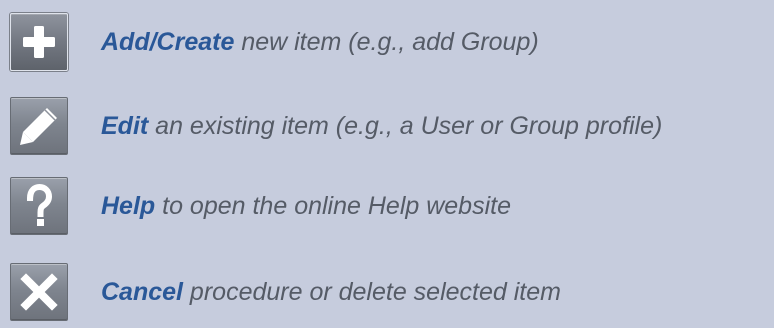 The width and height of the screenshot is (774, 328). Describe the element at coordinates (125, 126) in the screenshot. I see `legend-keyword: Edit` at that location.